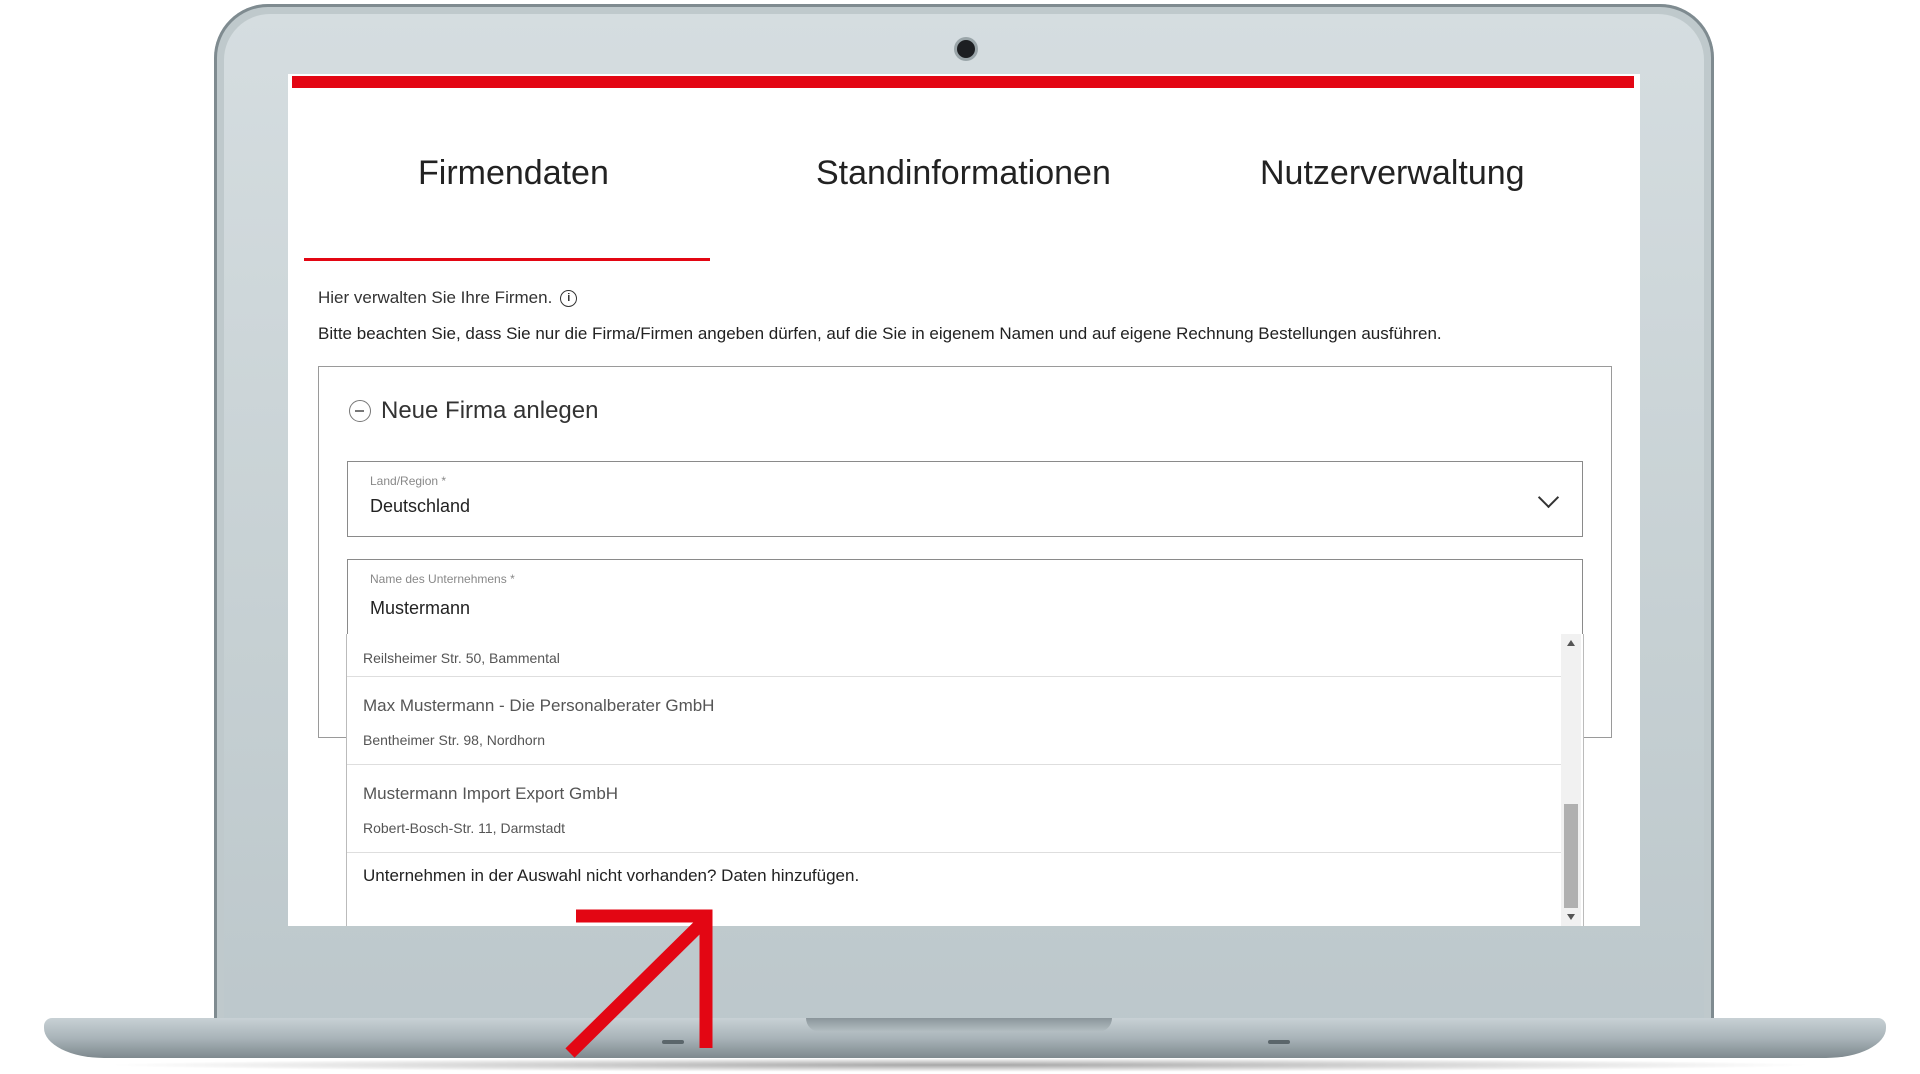  I want to click on card-title: Neue Firma anlegen, so click(490, 410).